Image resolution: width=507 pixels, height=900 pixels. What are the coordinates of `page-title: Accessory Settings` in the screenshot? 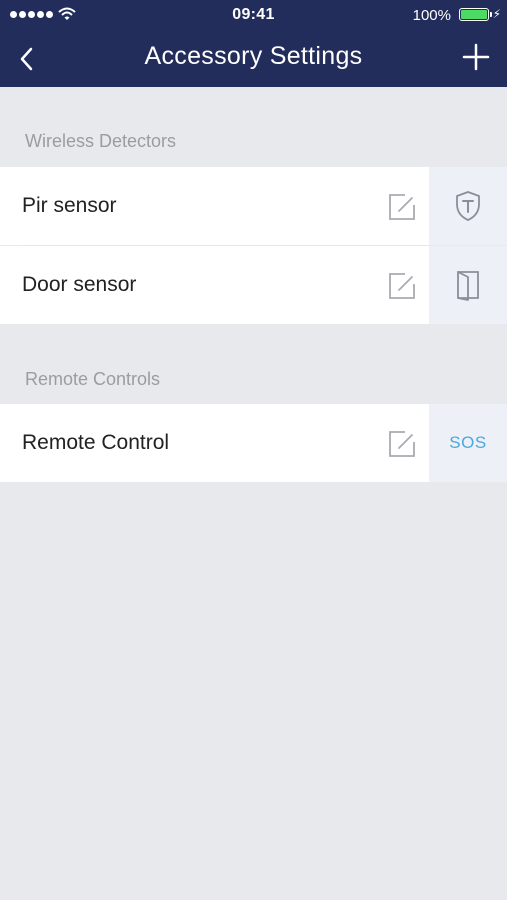 It's located at (253, 56).